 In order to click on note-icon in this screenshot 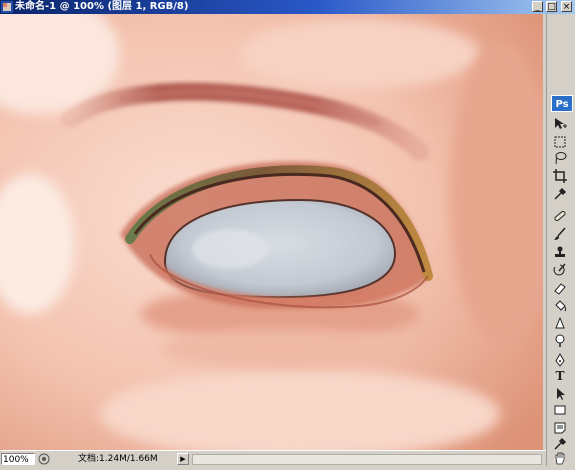, I will do `click(560, 428)`.